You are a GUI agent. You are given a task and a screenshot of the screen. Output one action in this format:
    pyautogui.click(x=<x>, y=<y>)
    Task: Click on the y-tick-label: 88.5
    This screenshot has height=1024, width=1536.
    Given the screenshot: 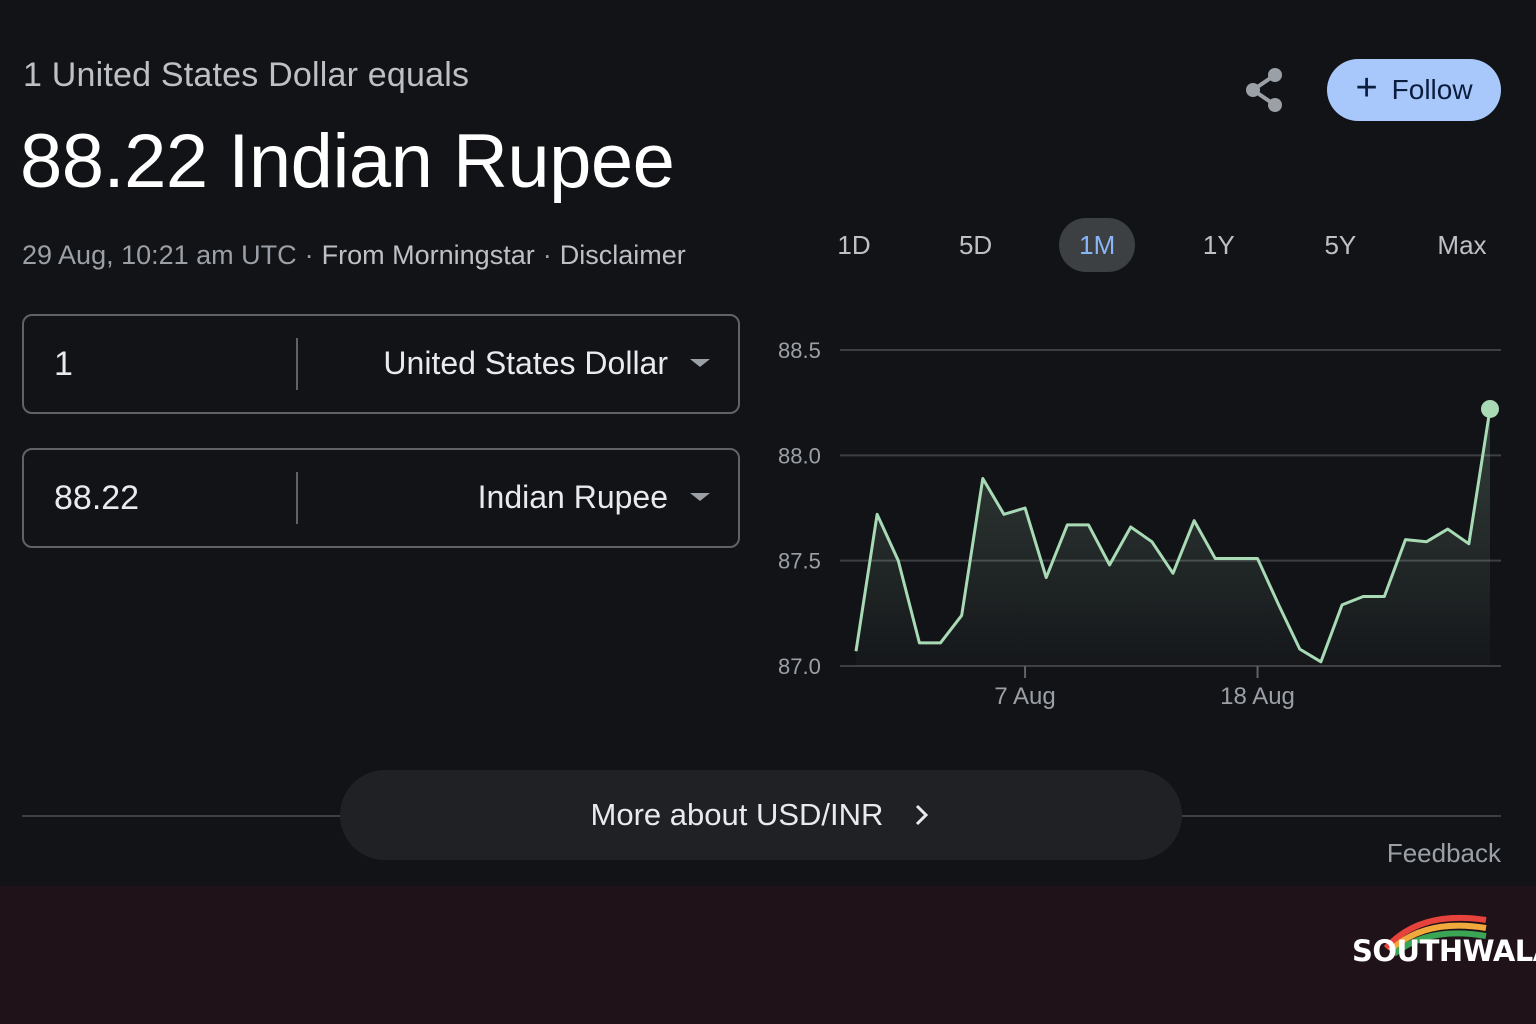 What is the action you would take?
    pyautogui.click(x=799, y=350)
    